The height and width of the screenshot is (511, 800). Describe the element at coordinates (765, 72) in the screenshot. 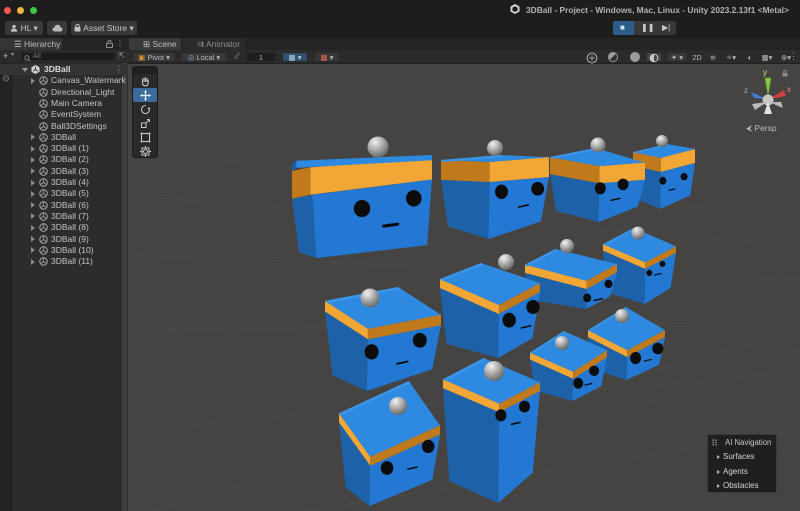

I see `svg-text: y` at that location.